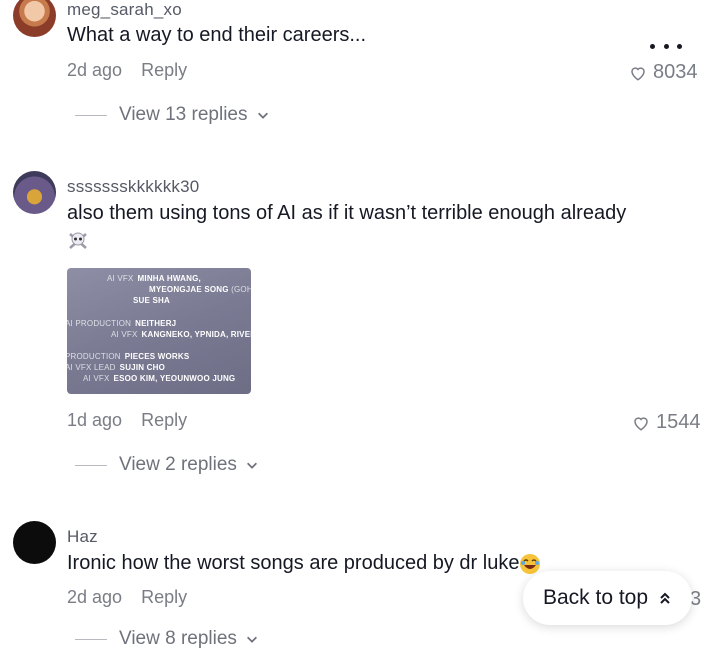 This screenshot has height=650, width=714. What do you see at coordinates (595, 597) in the screenshot?
I see `back-to-top-label: Back to top` at bounding box center [595, 597].